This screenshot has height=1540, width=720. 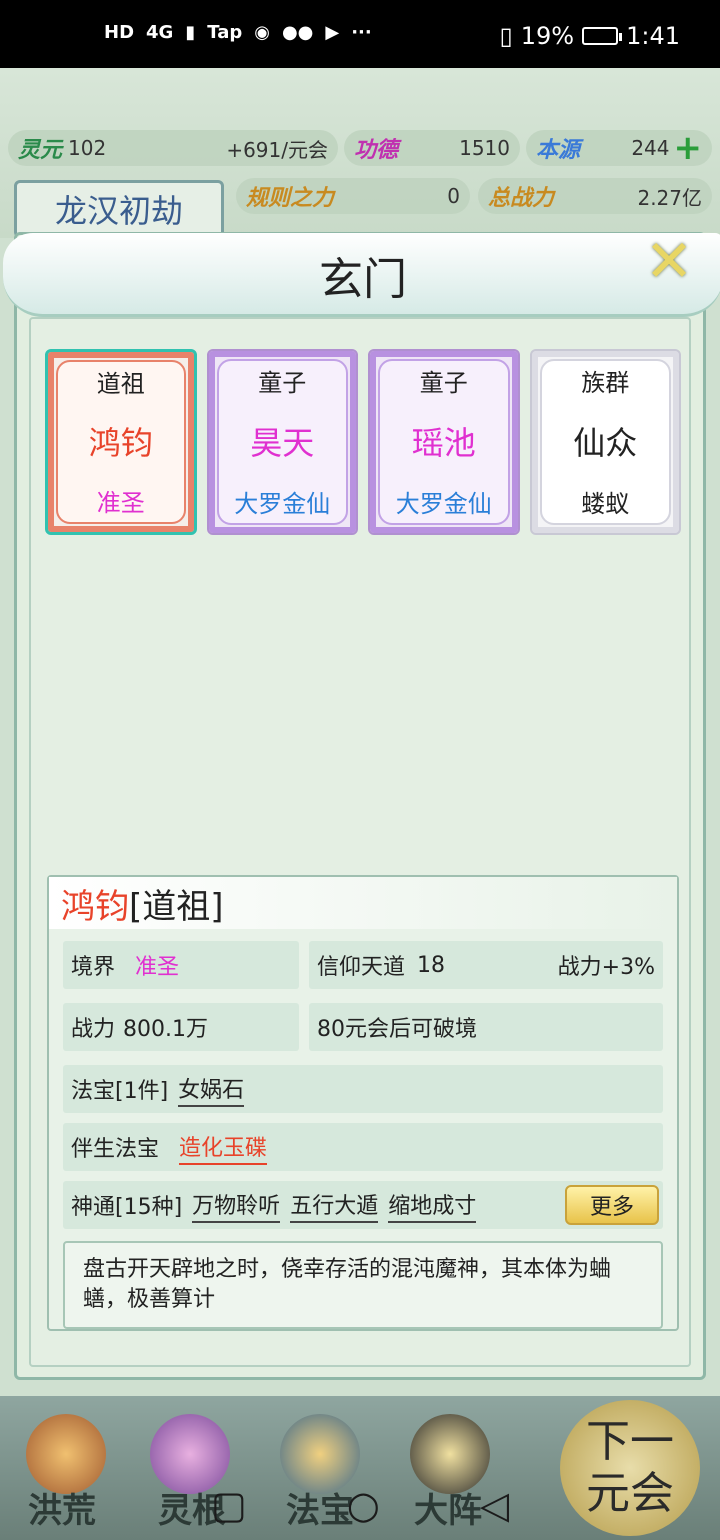 I want to click on companion-link: 造化玉碟, so click(x=223, y=1147).